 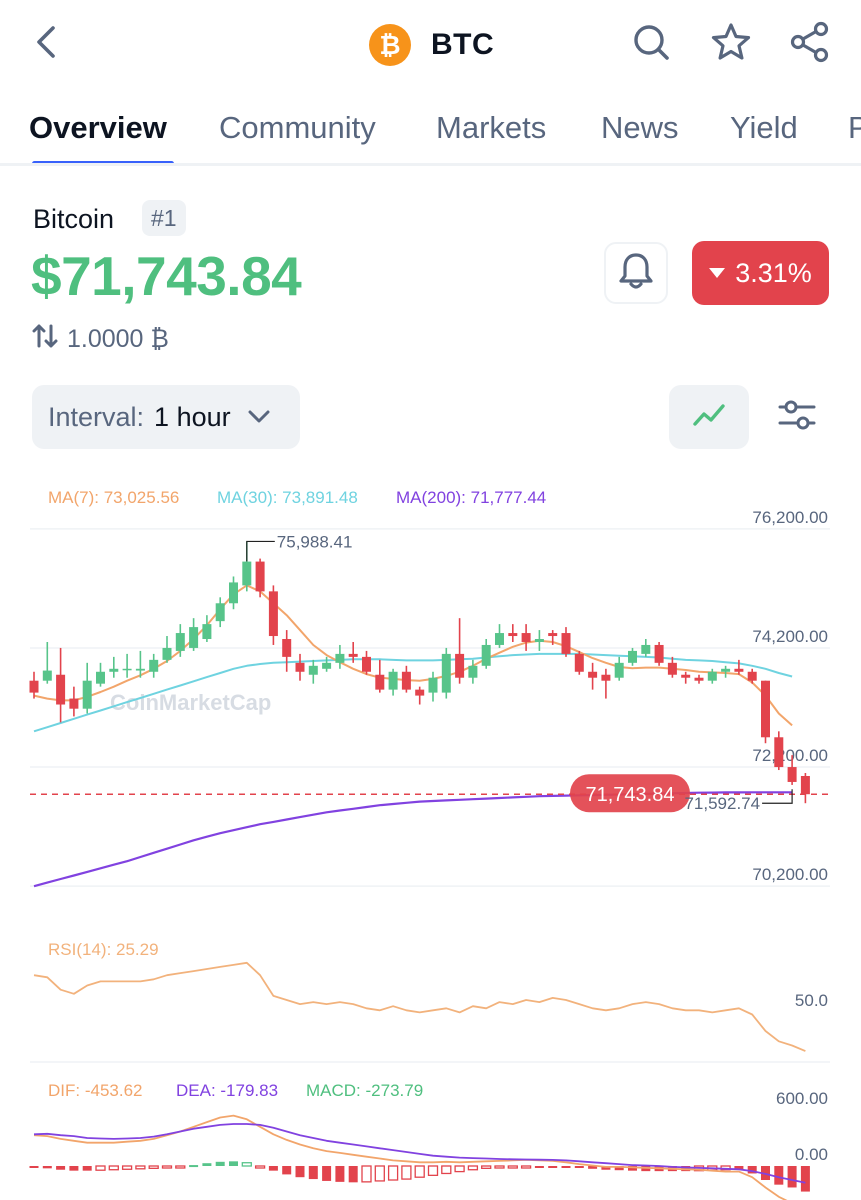 What do you see at coordinates (103, 162) in the screenshot?
I see `active-tab-indicator` at bounding box center [103, 162].